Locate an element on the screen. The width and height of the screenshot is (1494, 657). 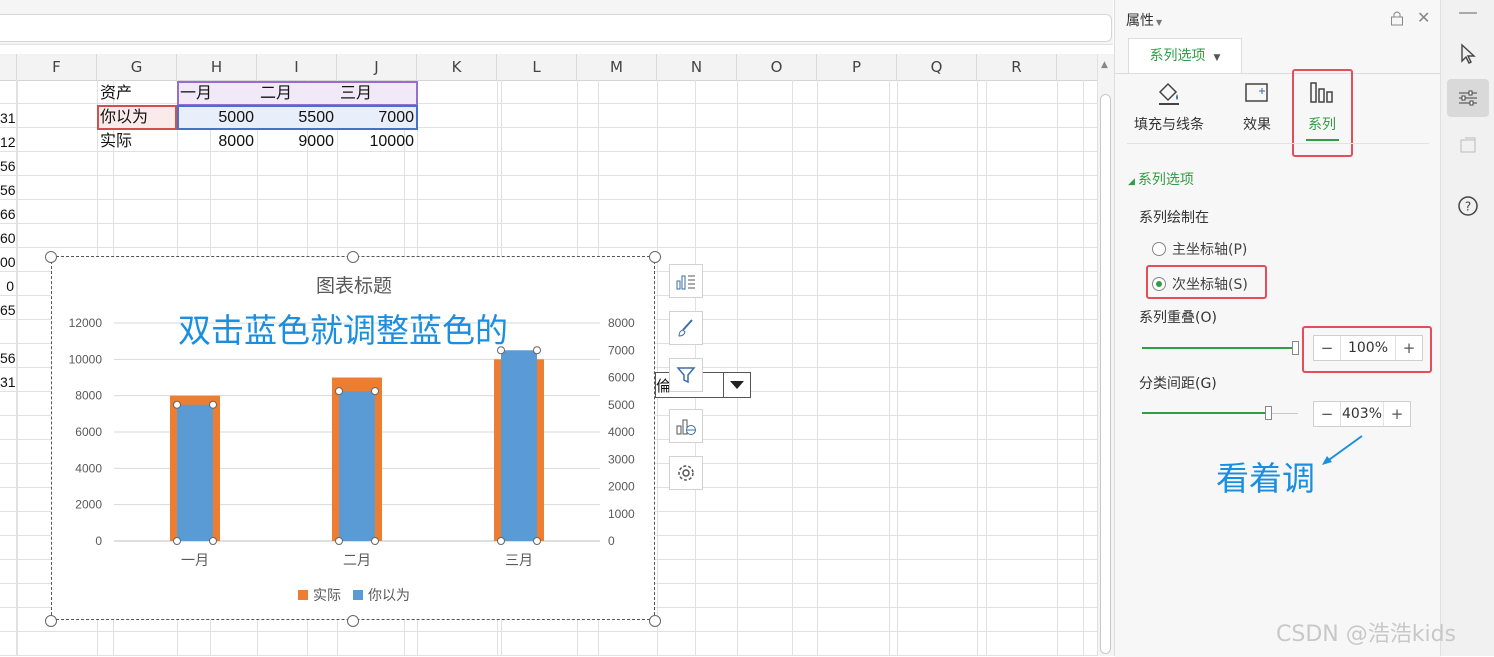
chart-online-button is located at coordinates (686, 426).